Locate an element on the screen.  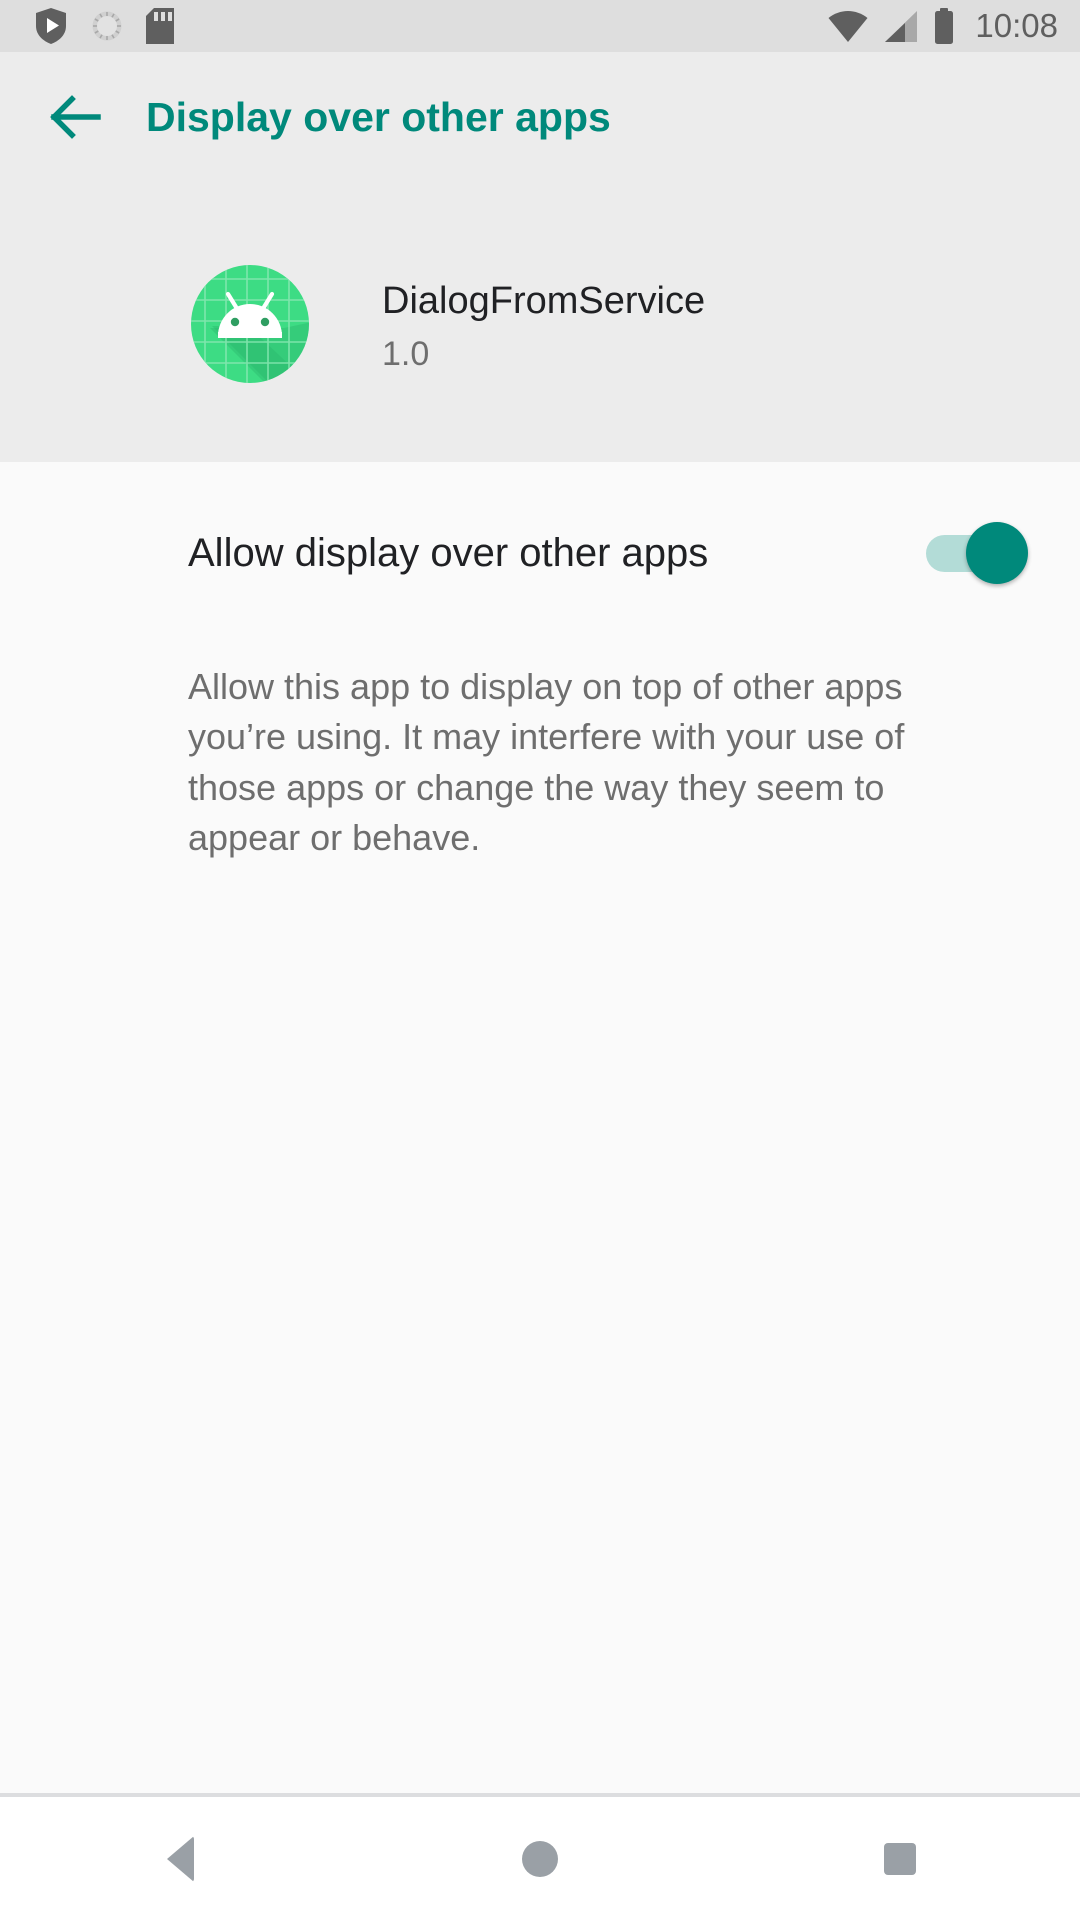
battery-icon is located at coordinates (944, 26).